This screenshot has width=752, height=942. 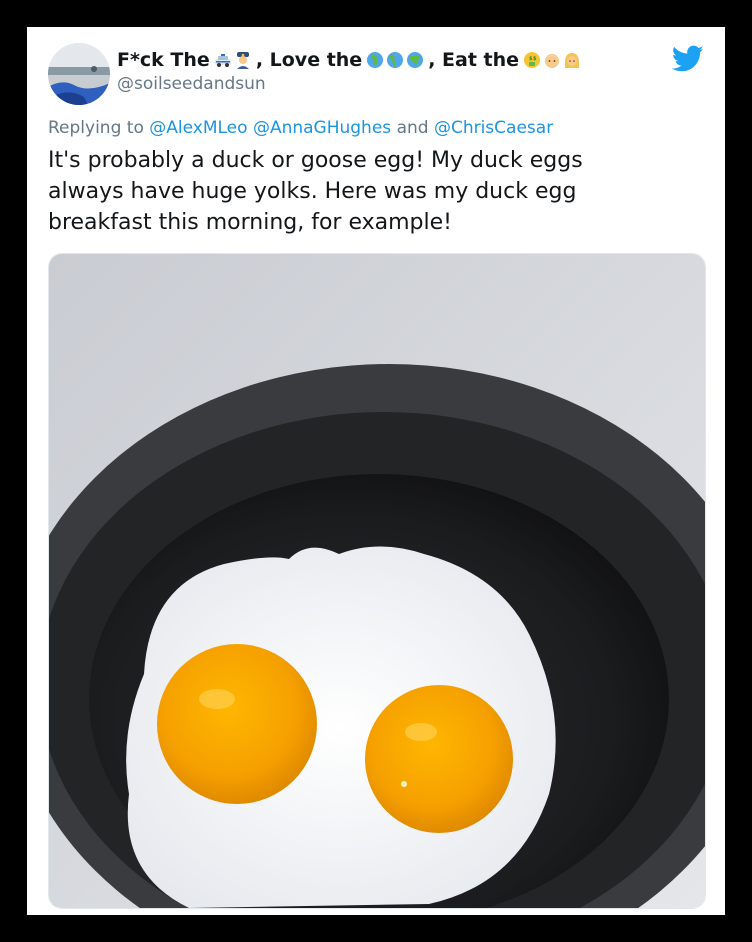 I want to click on police-car-emoji-icon, so click(x=223, y=60).